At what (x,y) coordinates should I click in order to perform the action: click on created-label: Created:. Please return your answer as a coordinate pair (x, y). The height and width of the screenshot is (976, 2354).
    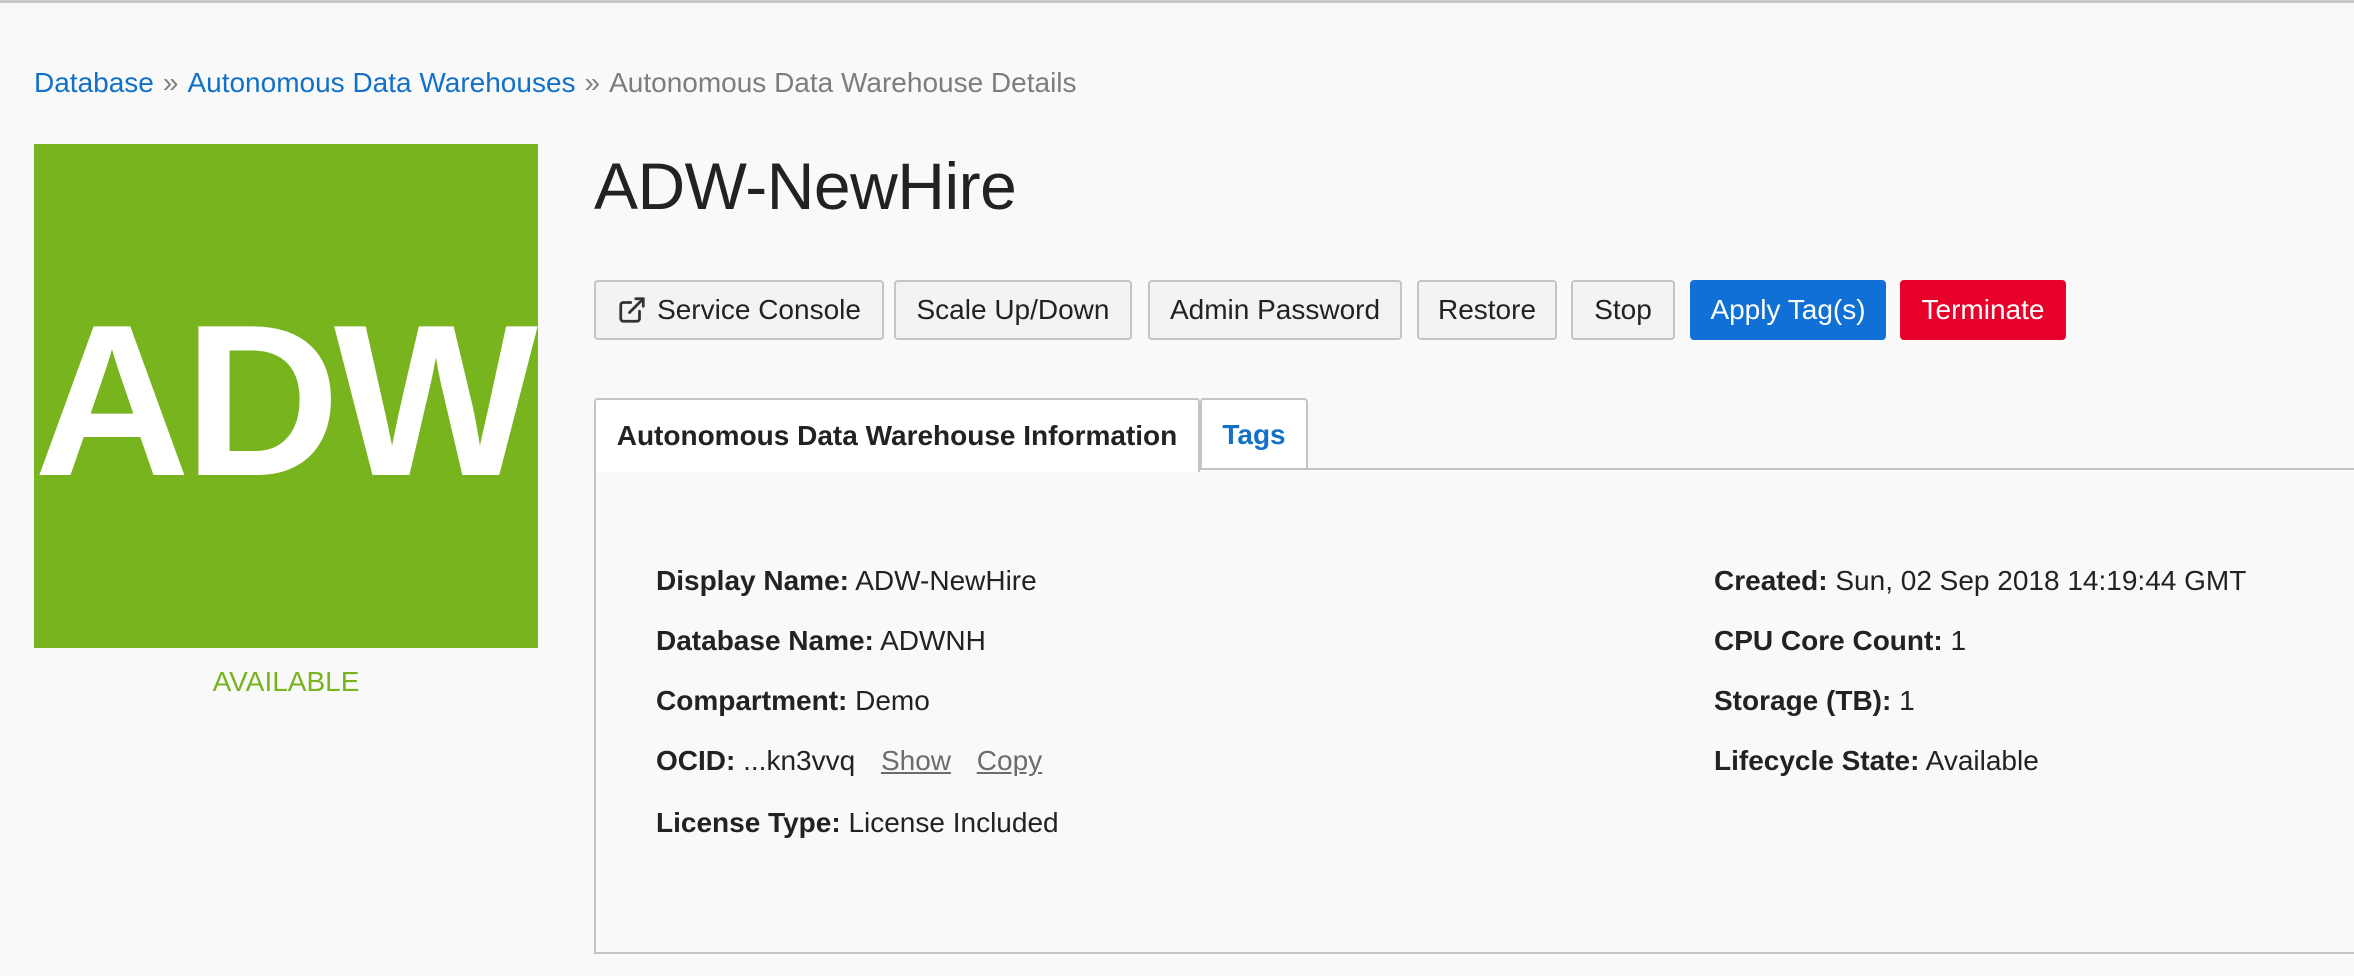
    Looking at the image, I should click on (1771, 580).